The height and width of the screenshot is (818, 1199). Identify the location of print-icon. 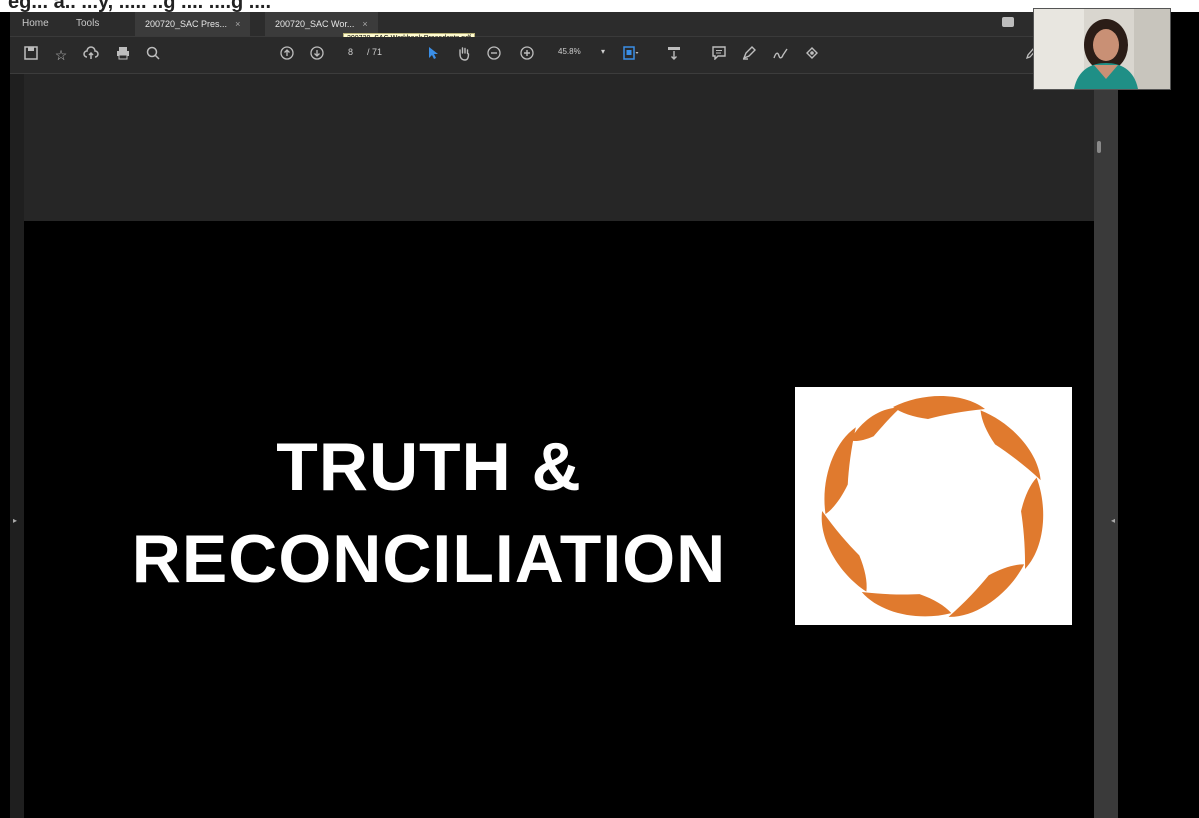
(123, 55).